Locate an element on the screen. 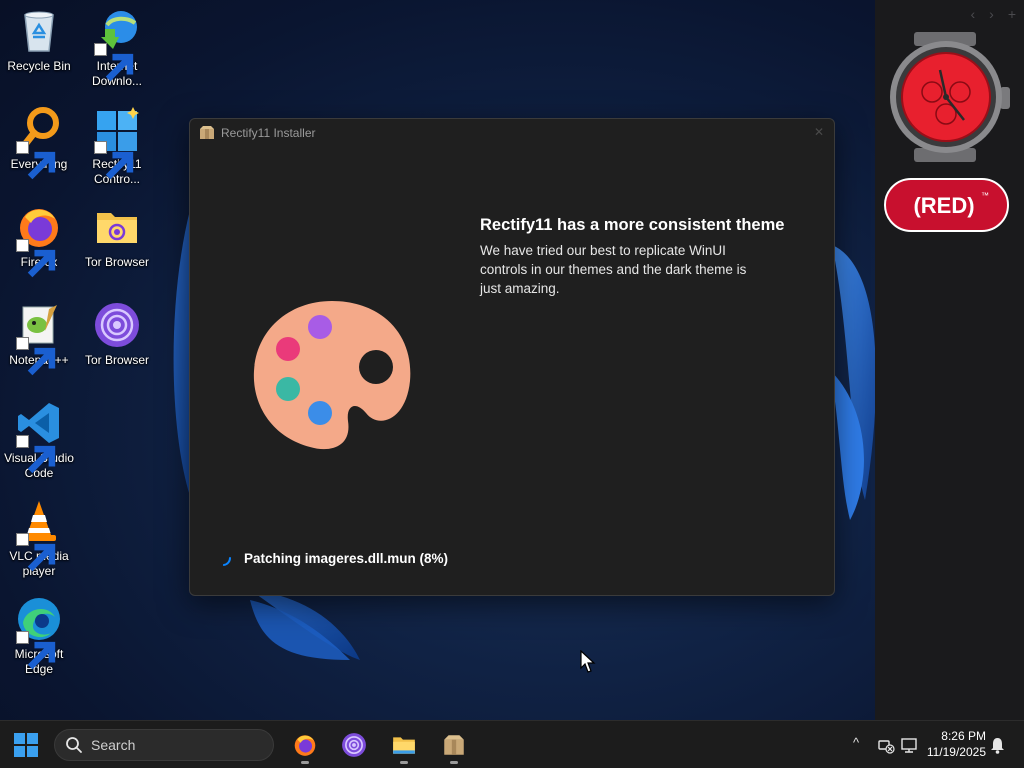 The width and height of the screenshot is (1024, 768). taskbar-clock: 8:26 PM 11/19/2025 is located at coordinates (953, 744).